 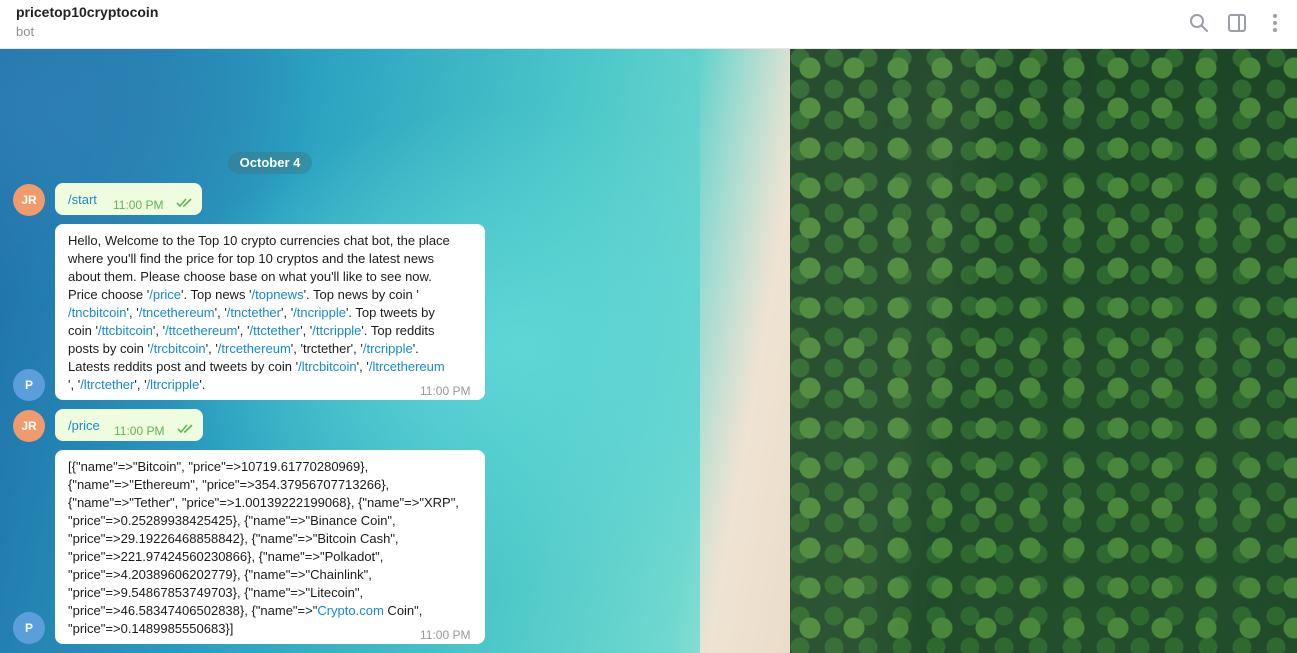 I want to click on more-vertical-icon, so click(x=1275, y=23).